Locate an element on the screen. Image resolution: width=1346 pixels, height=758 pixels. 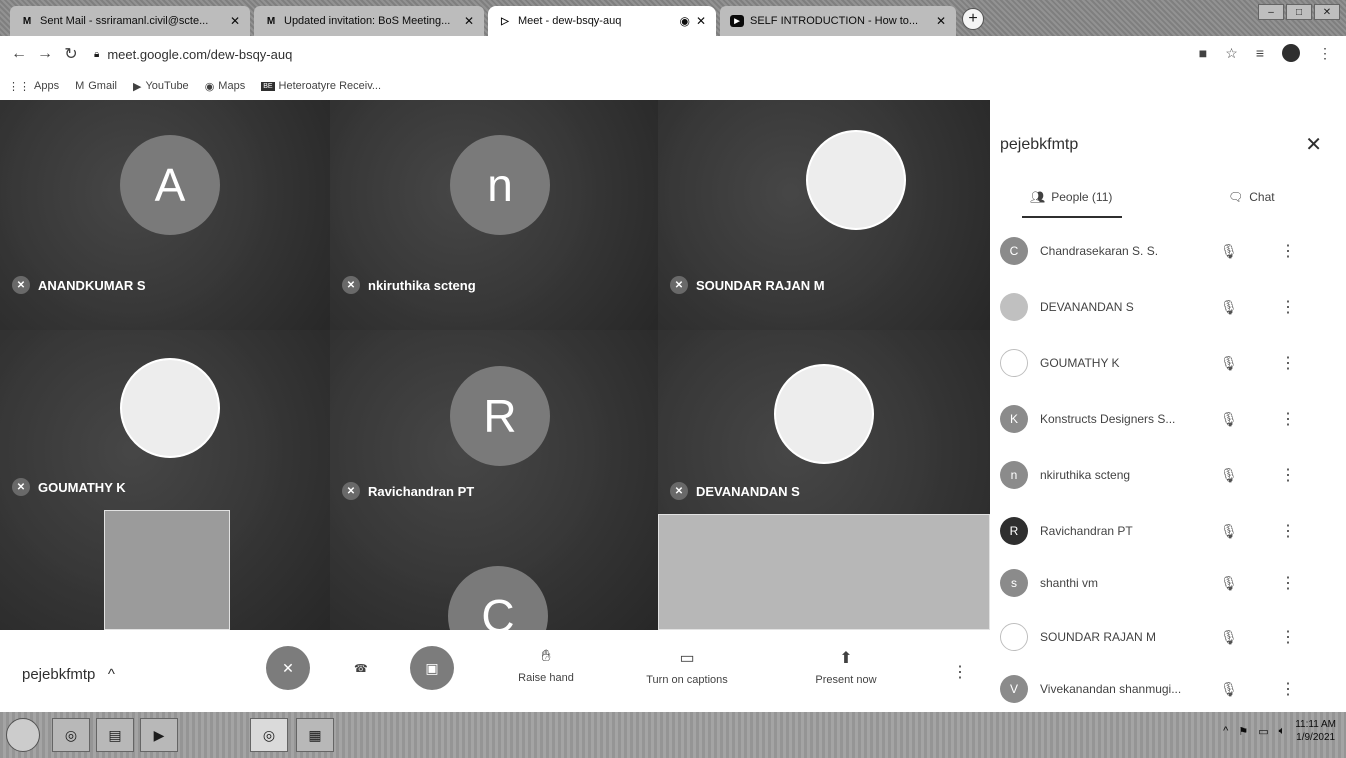
raise-hand-button: ✋︎ Raise hand is located at coordinates (546, 666).